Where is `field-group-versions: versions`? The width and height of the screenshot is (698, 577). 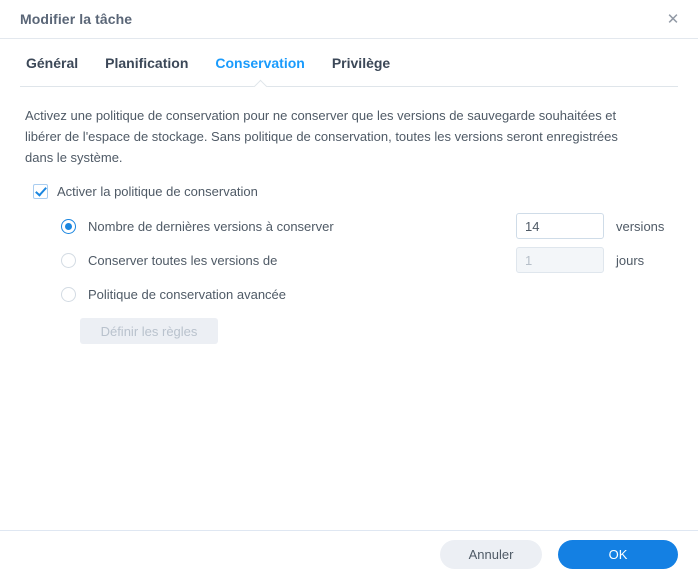 field-group-versions: versions is located at coordinates (590, 226).